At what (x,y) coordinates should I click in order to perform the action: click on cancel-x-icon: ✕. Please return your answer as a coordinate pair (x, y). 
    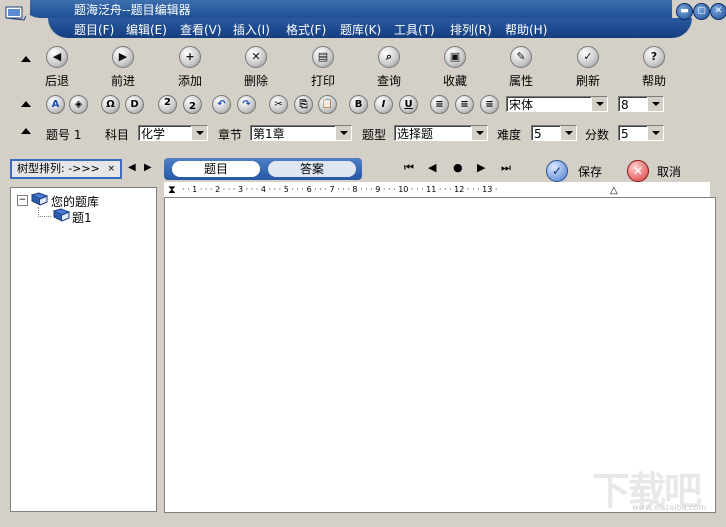
    Looking at the image, I should click on (638, 171).